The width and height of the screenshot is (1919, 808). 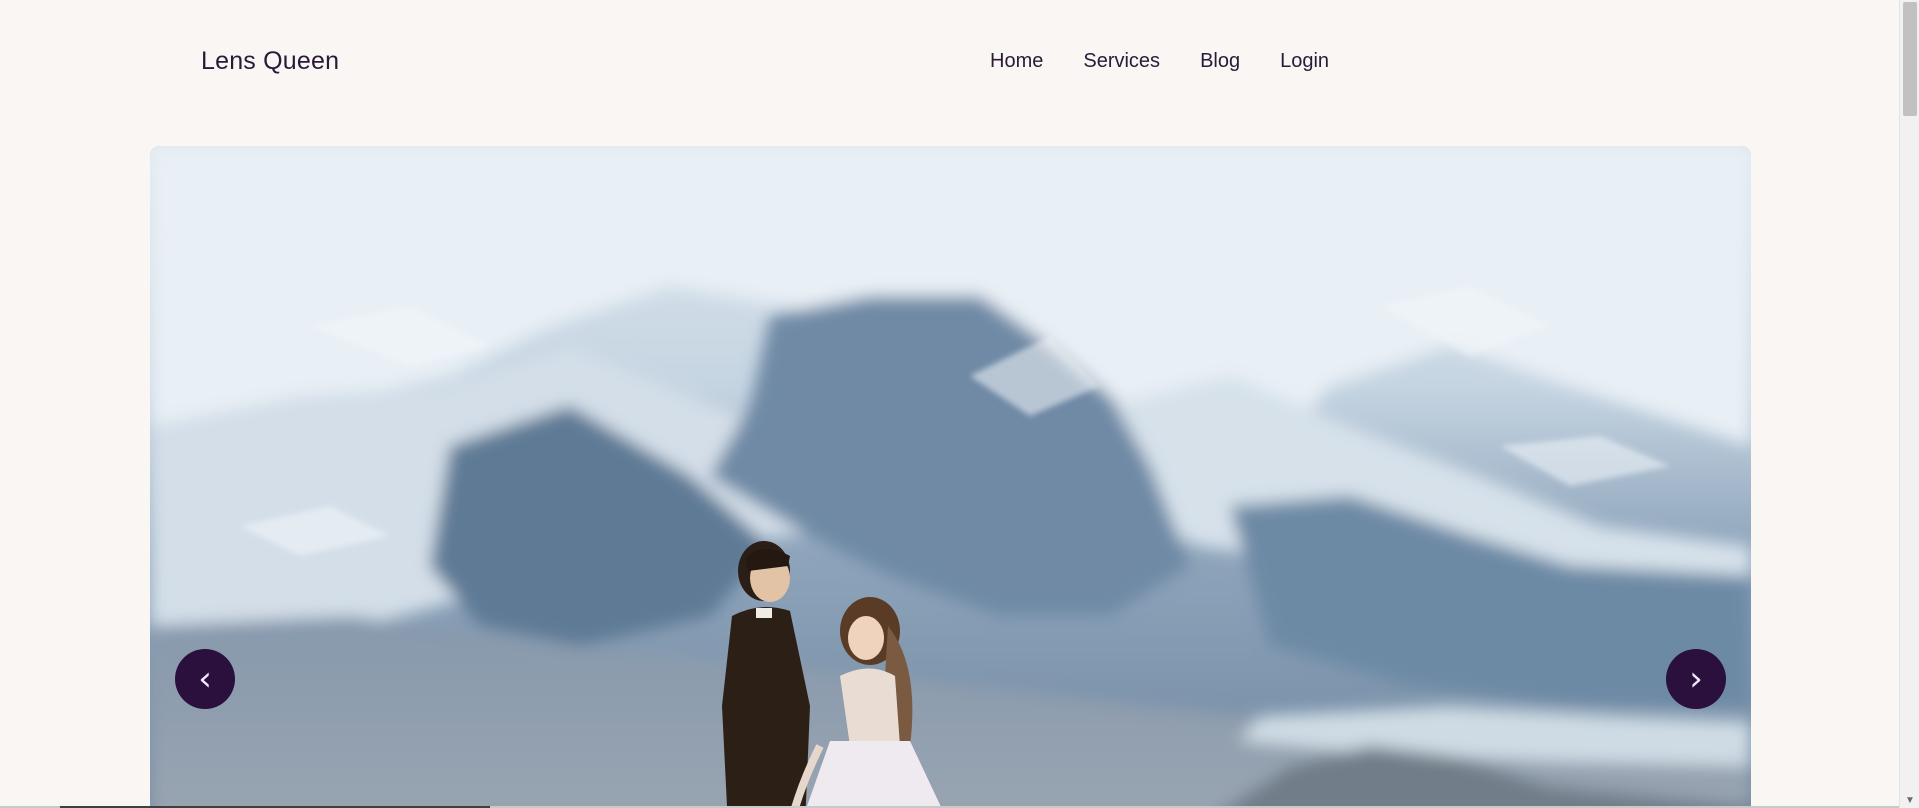 I want to click on carousel-next-button: ›, so click(x=1696, y=679).